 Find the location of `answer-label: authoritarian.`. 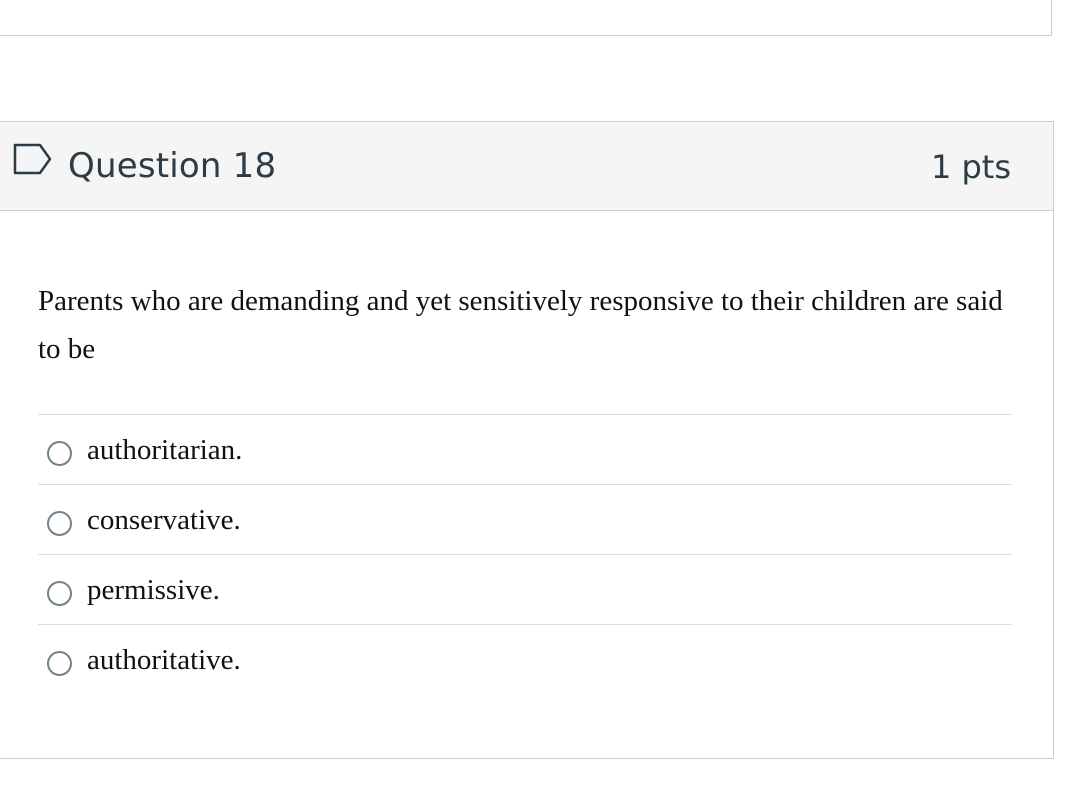

answer-label: authoritarian. is located at coordinates (164, 450).